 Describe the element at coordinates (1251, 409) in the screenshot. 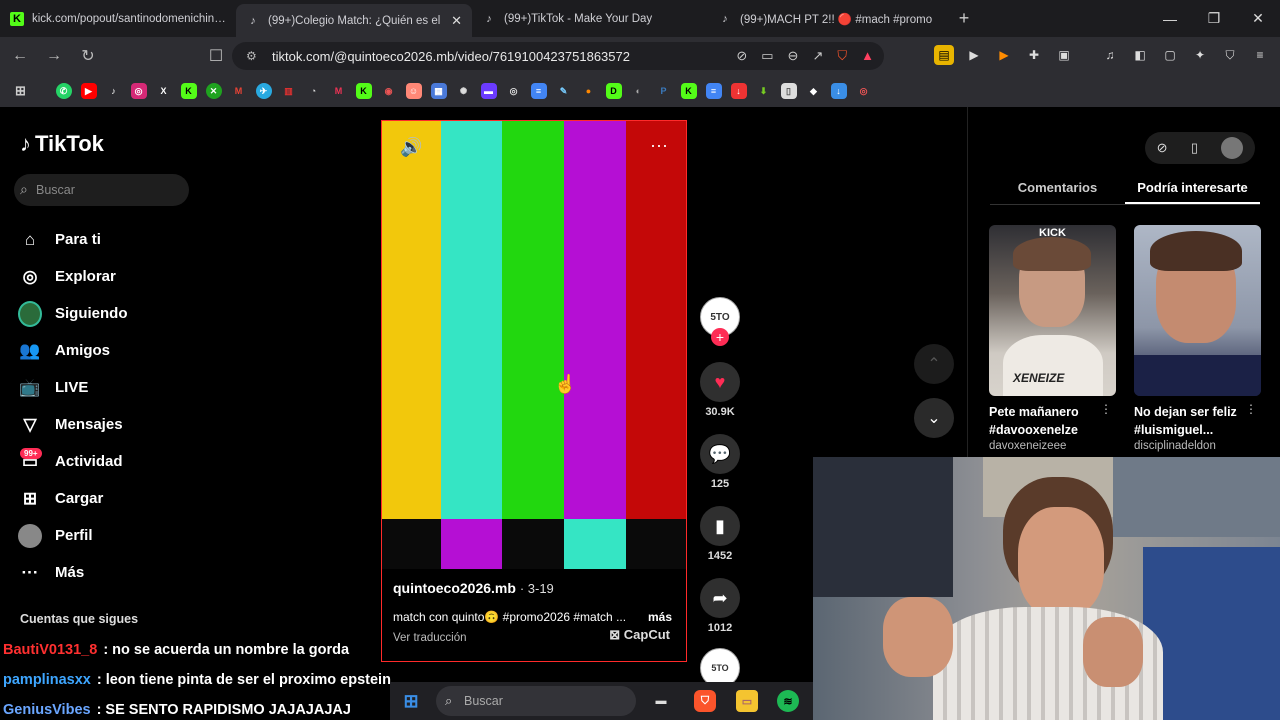

I see `card-menu-icon: ⋮` at that location.